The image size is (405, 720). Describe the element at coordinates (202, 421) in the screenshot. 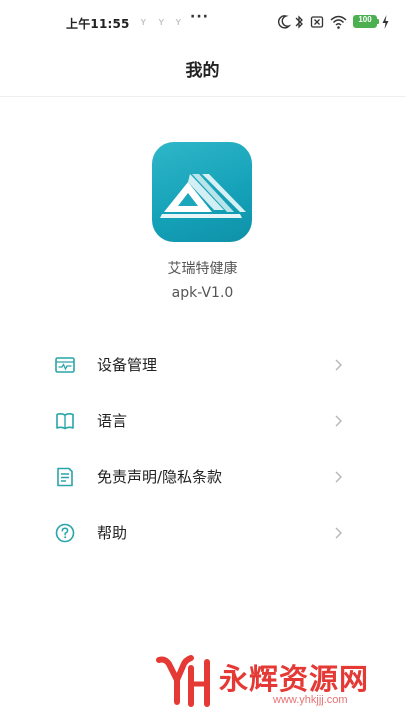

I see `menu-item-language: 语言` at that location.